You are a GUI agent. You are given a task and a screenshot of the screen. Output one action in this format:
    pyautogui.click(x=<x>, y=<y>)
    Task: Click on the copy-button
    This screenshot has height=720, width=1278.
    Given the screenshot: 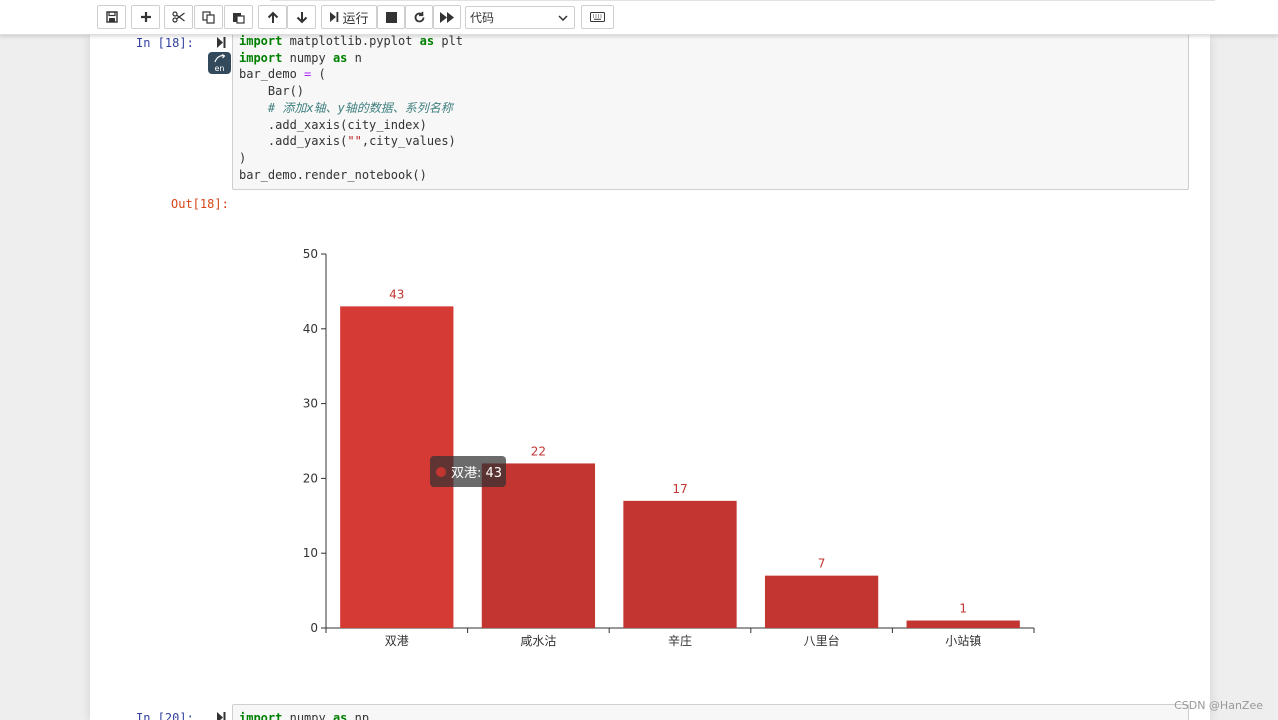 What is the action you would take?
    pyautogui.click(x=208, y=17)
    